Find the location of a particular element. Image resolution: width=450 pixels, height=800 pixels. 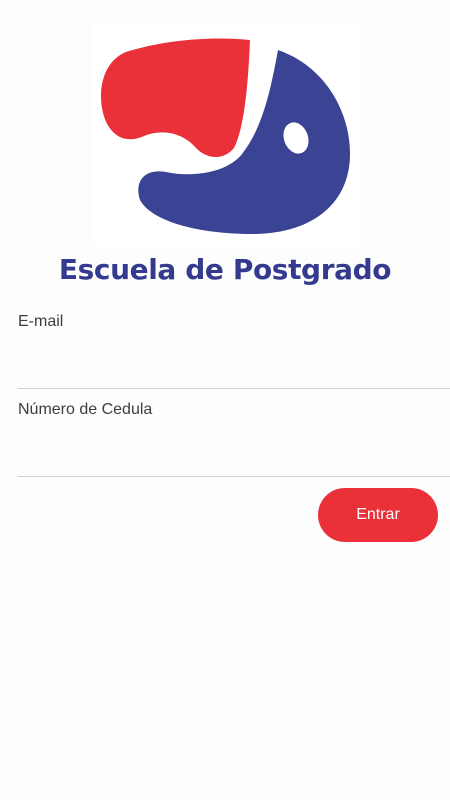

fish-logo-icon is located at coordinates (225, 136).